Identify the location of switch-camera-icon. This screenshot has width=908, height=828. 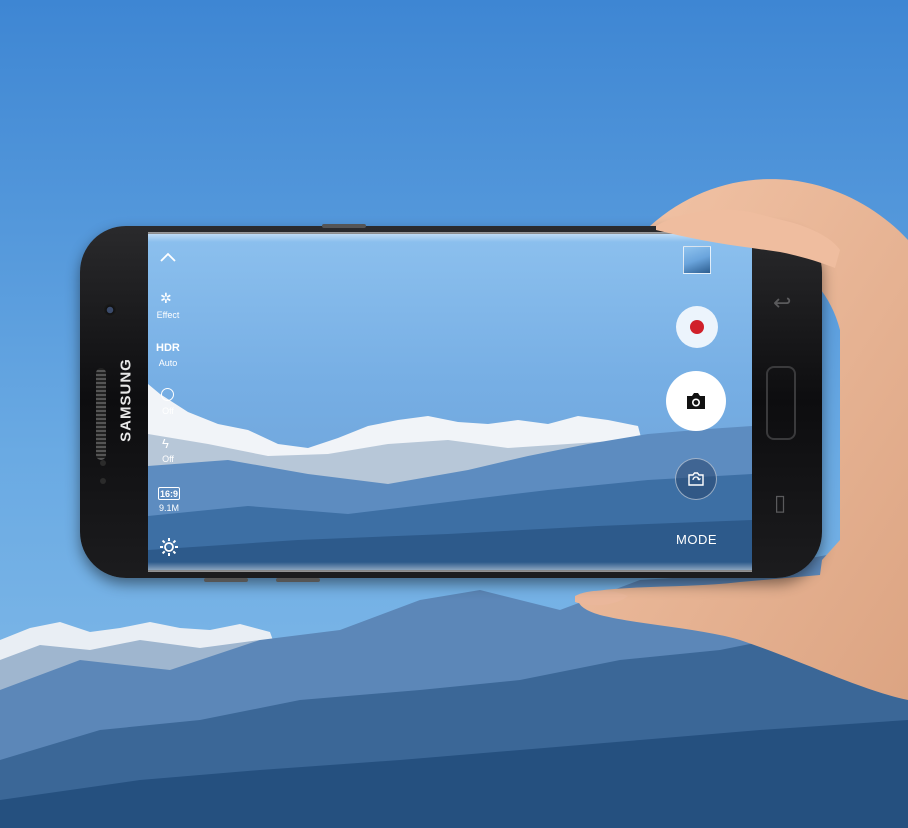
(696, 479).